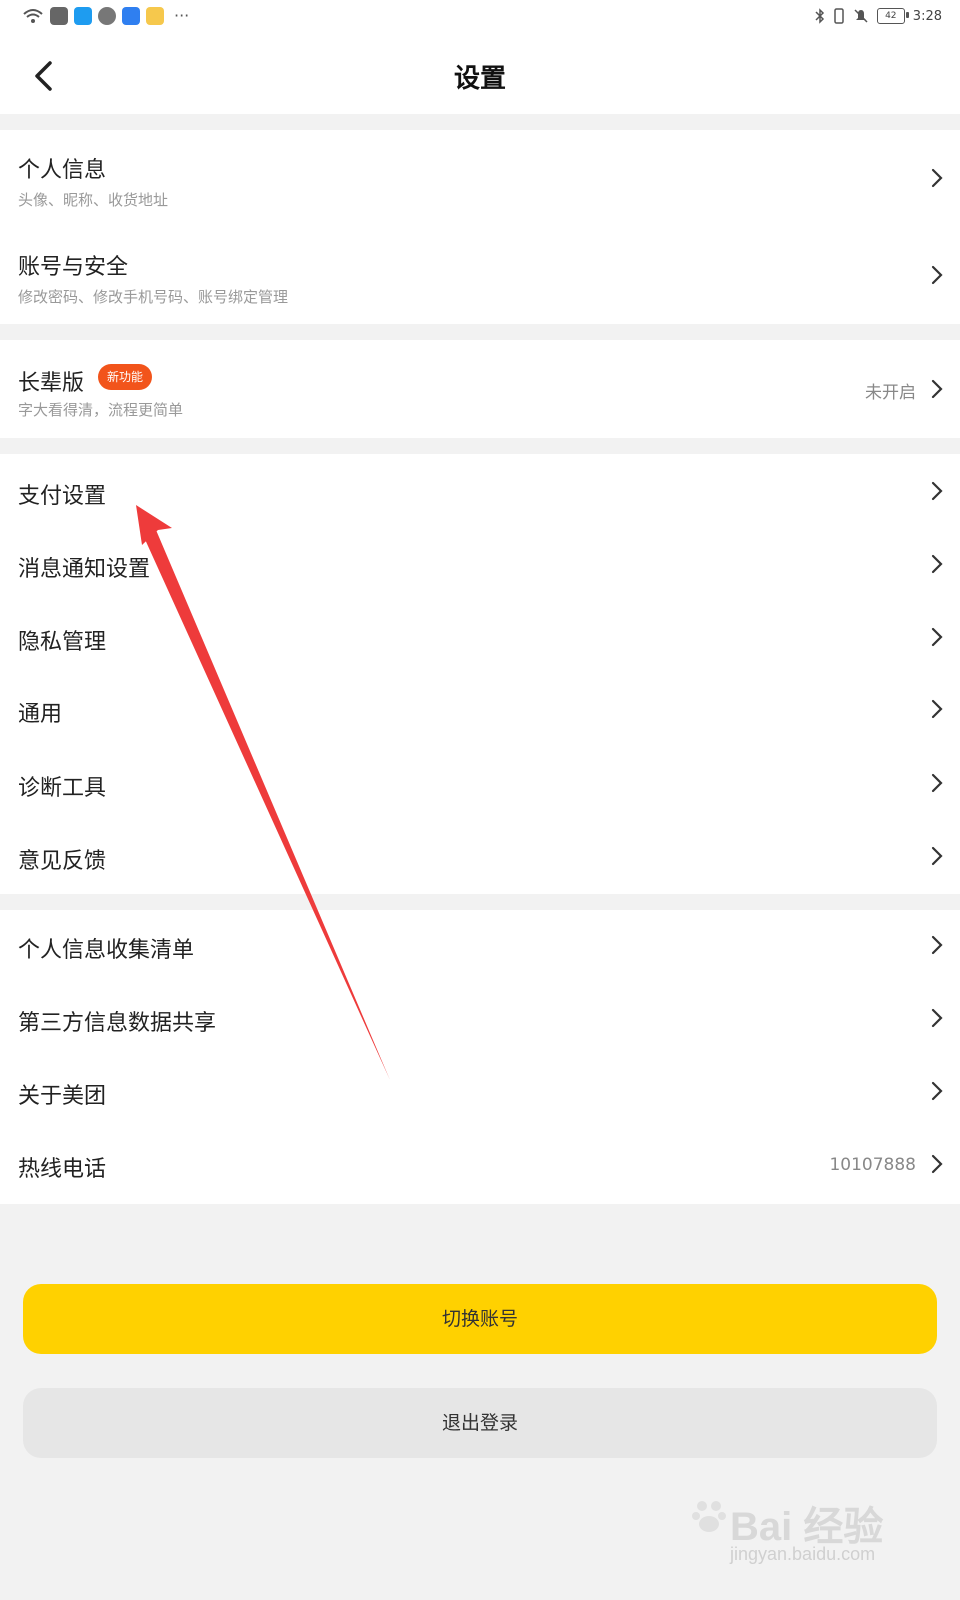 The image size is (960, 1600). Describe the element at coordinates (83, 16) in the screenshot. I see `search-app-icon` at that location.